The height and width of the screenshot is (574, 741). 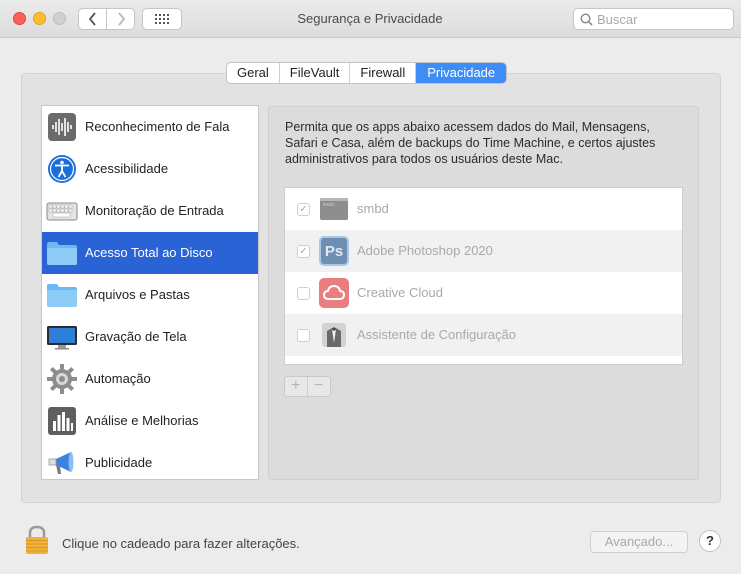 I want to click on sidebar-item-speech-recognition: Reconhecimento de Fala, so click(x=150, y=127).